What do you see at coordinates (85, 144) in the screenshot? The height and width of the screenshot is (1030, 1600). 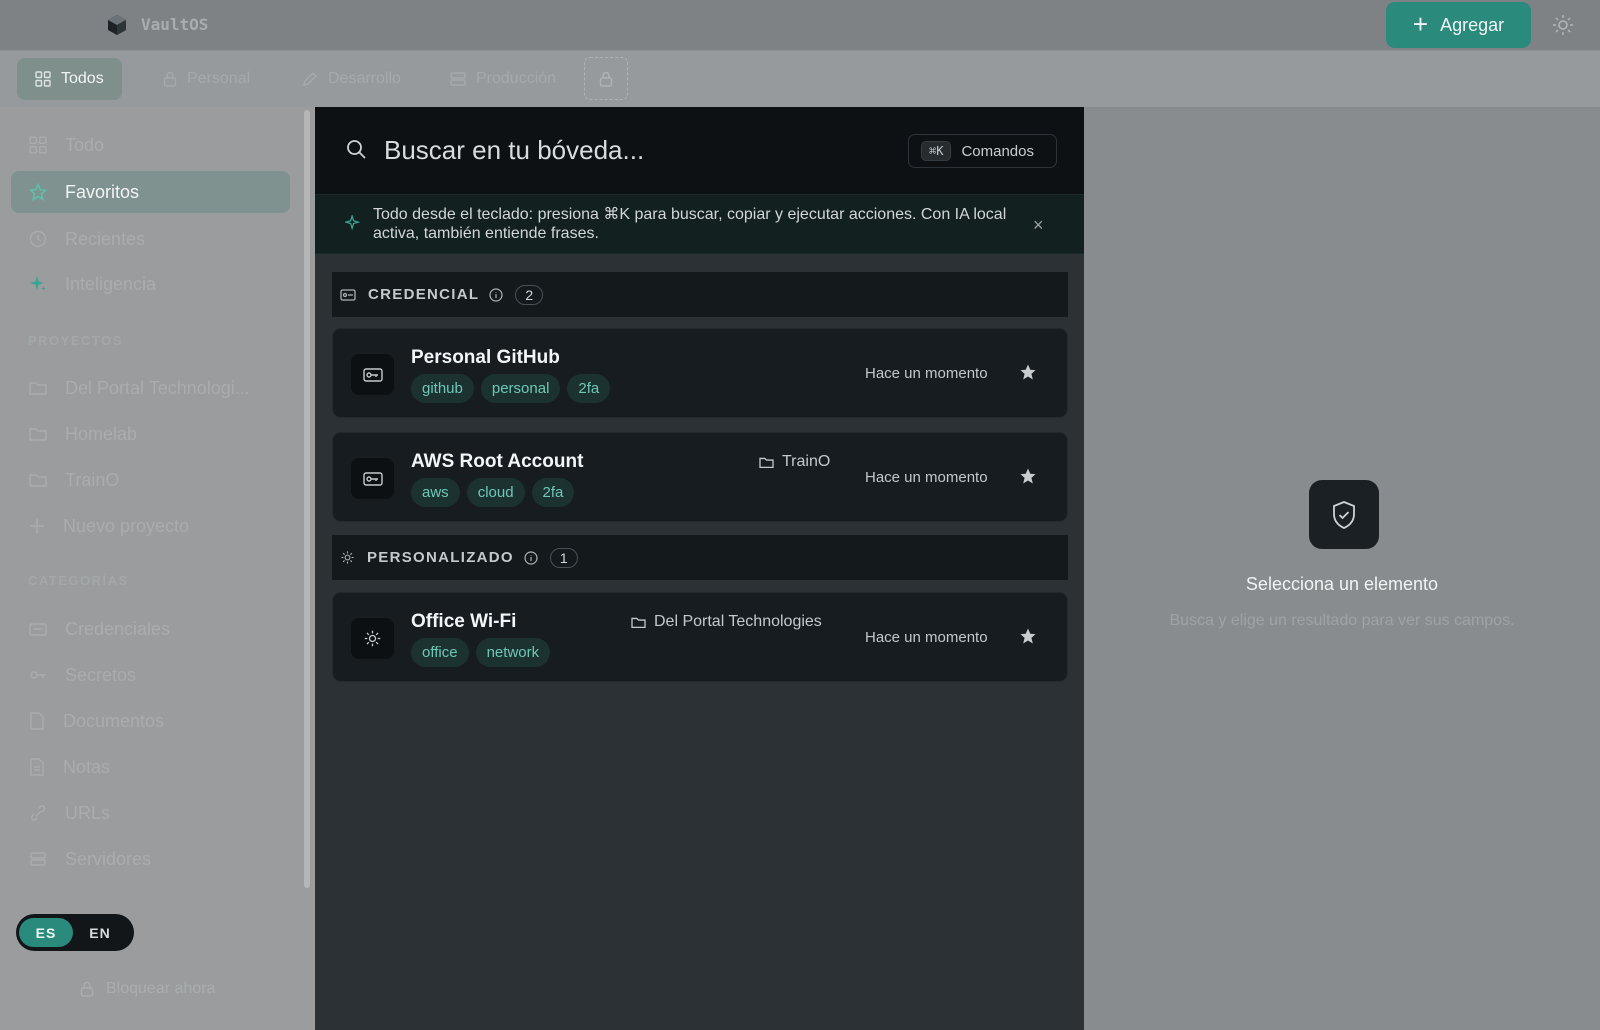 I see `sidebar-item-label: Todo` at bounding box center [85, 144].